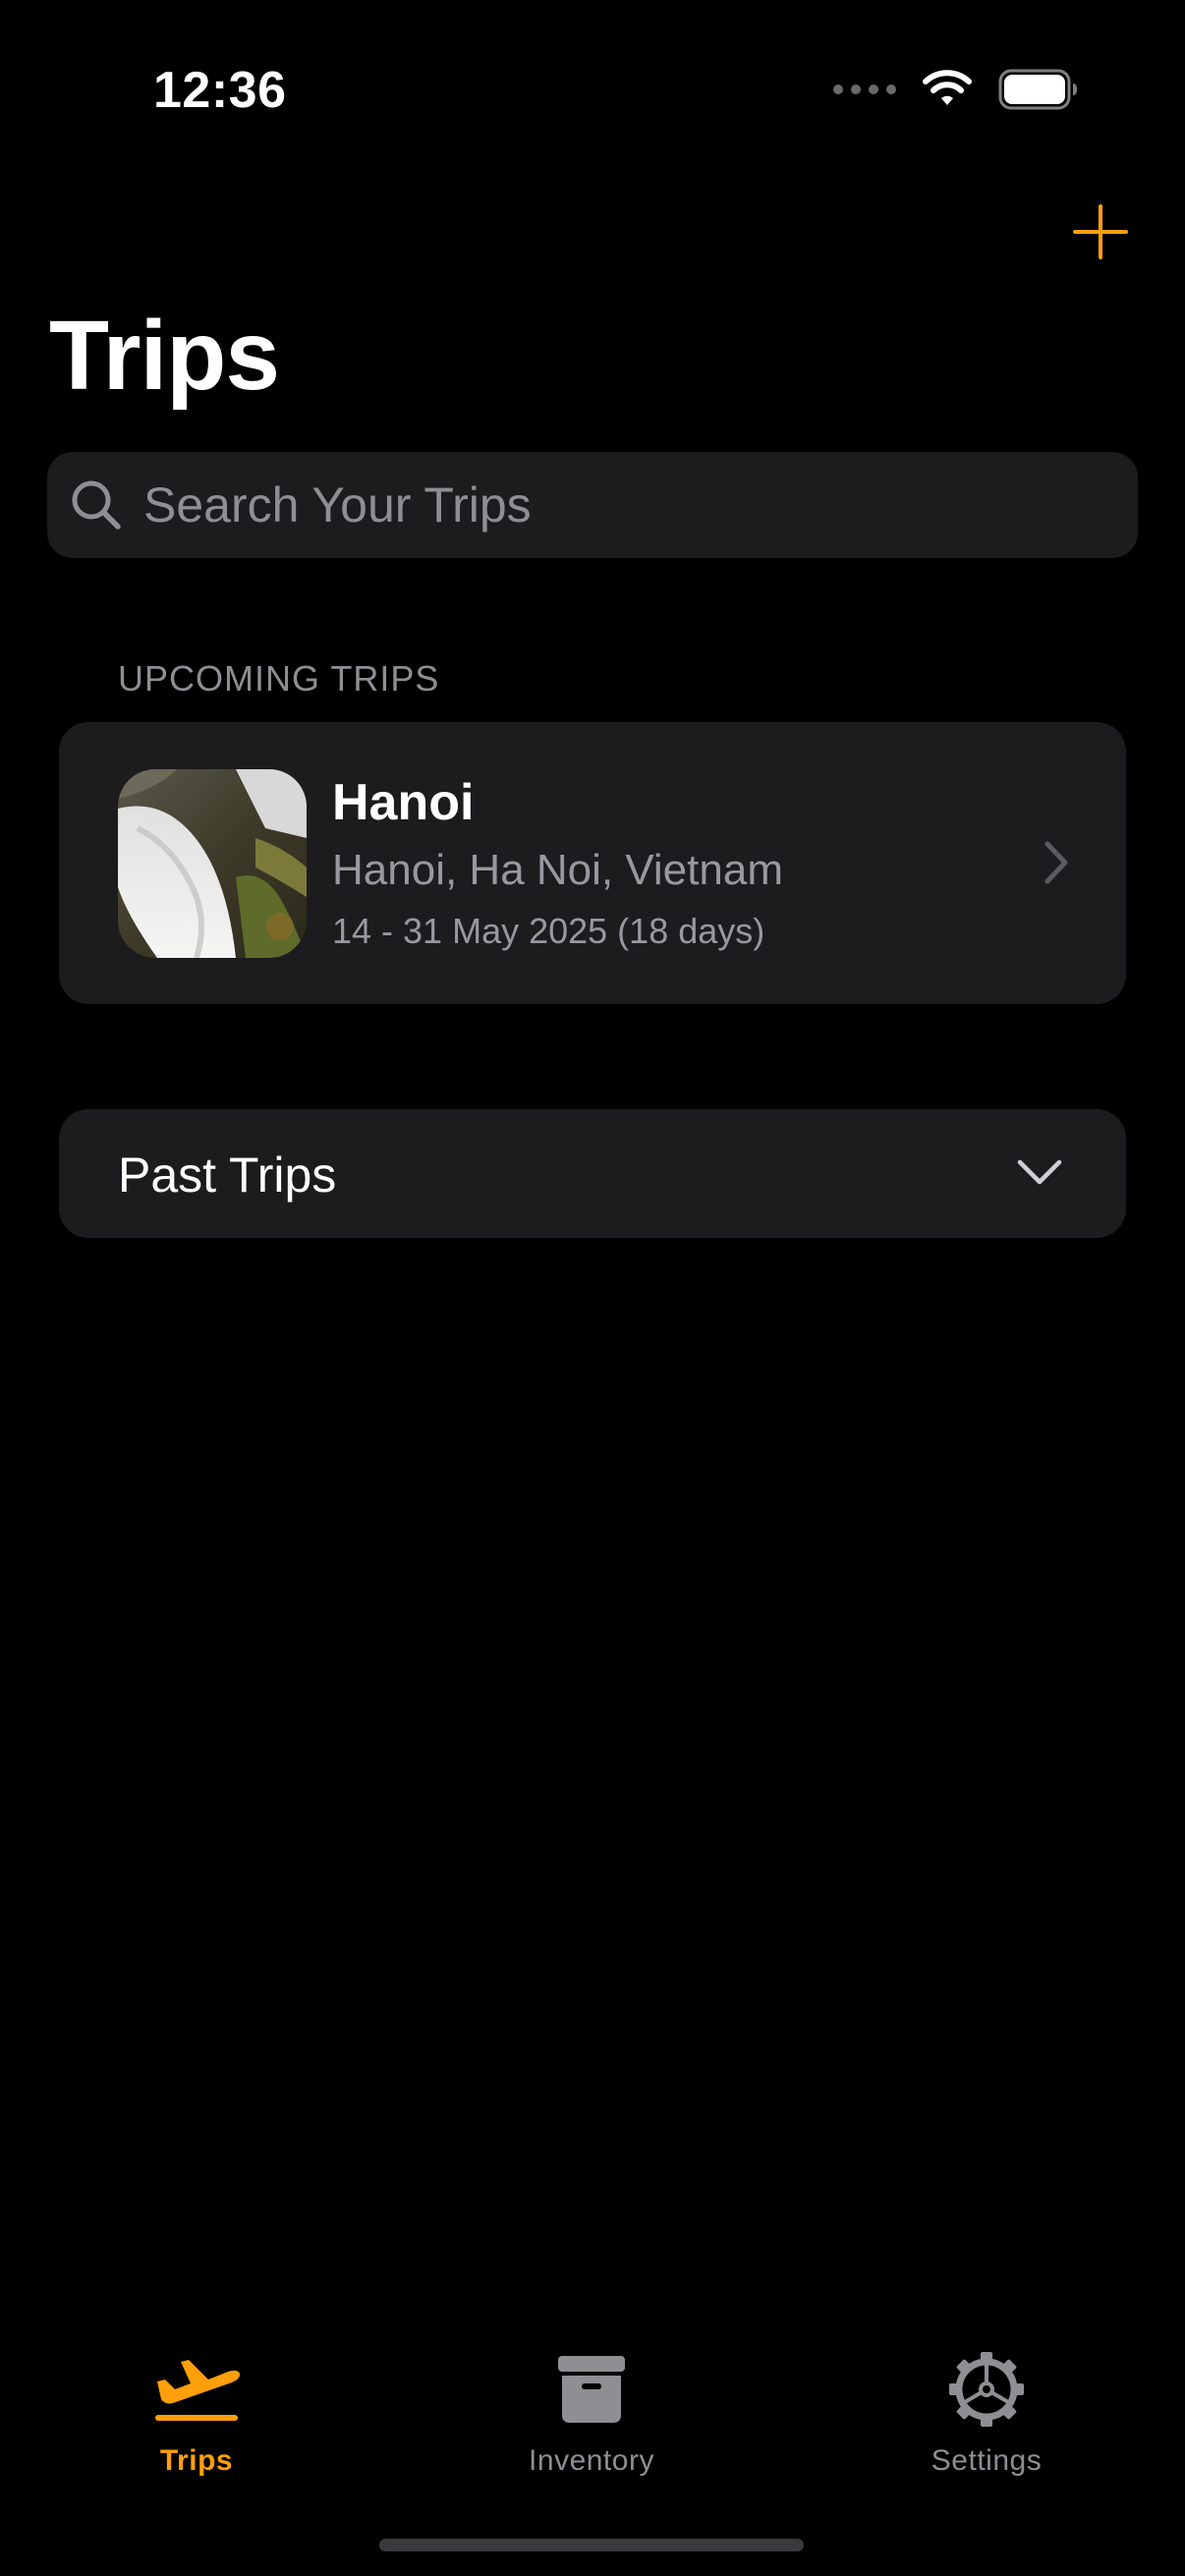 Image resolution: width=1185 pixels, height=2576 pixels. I want to click on home-indicator, so click(592, 2545).